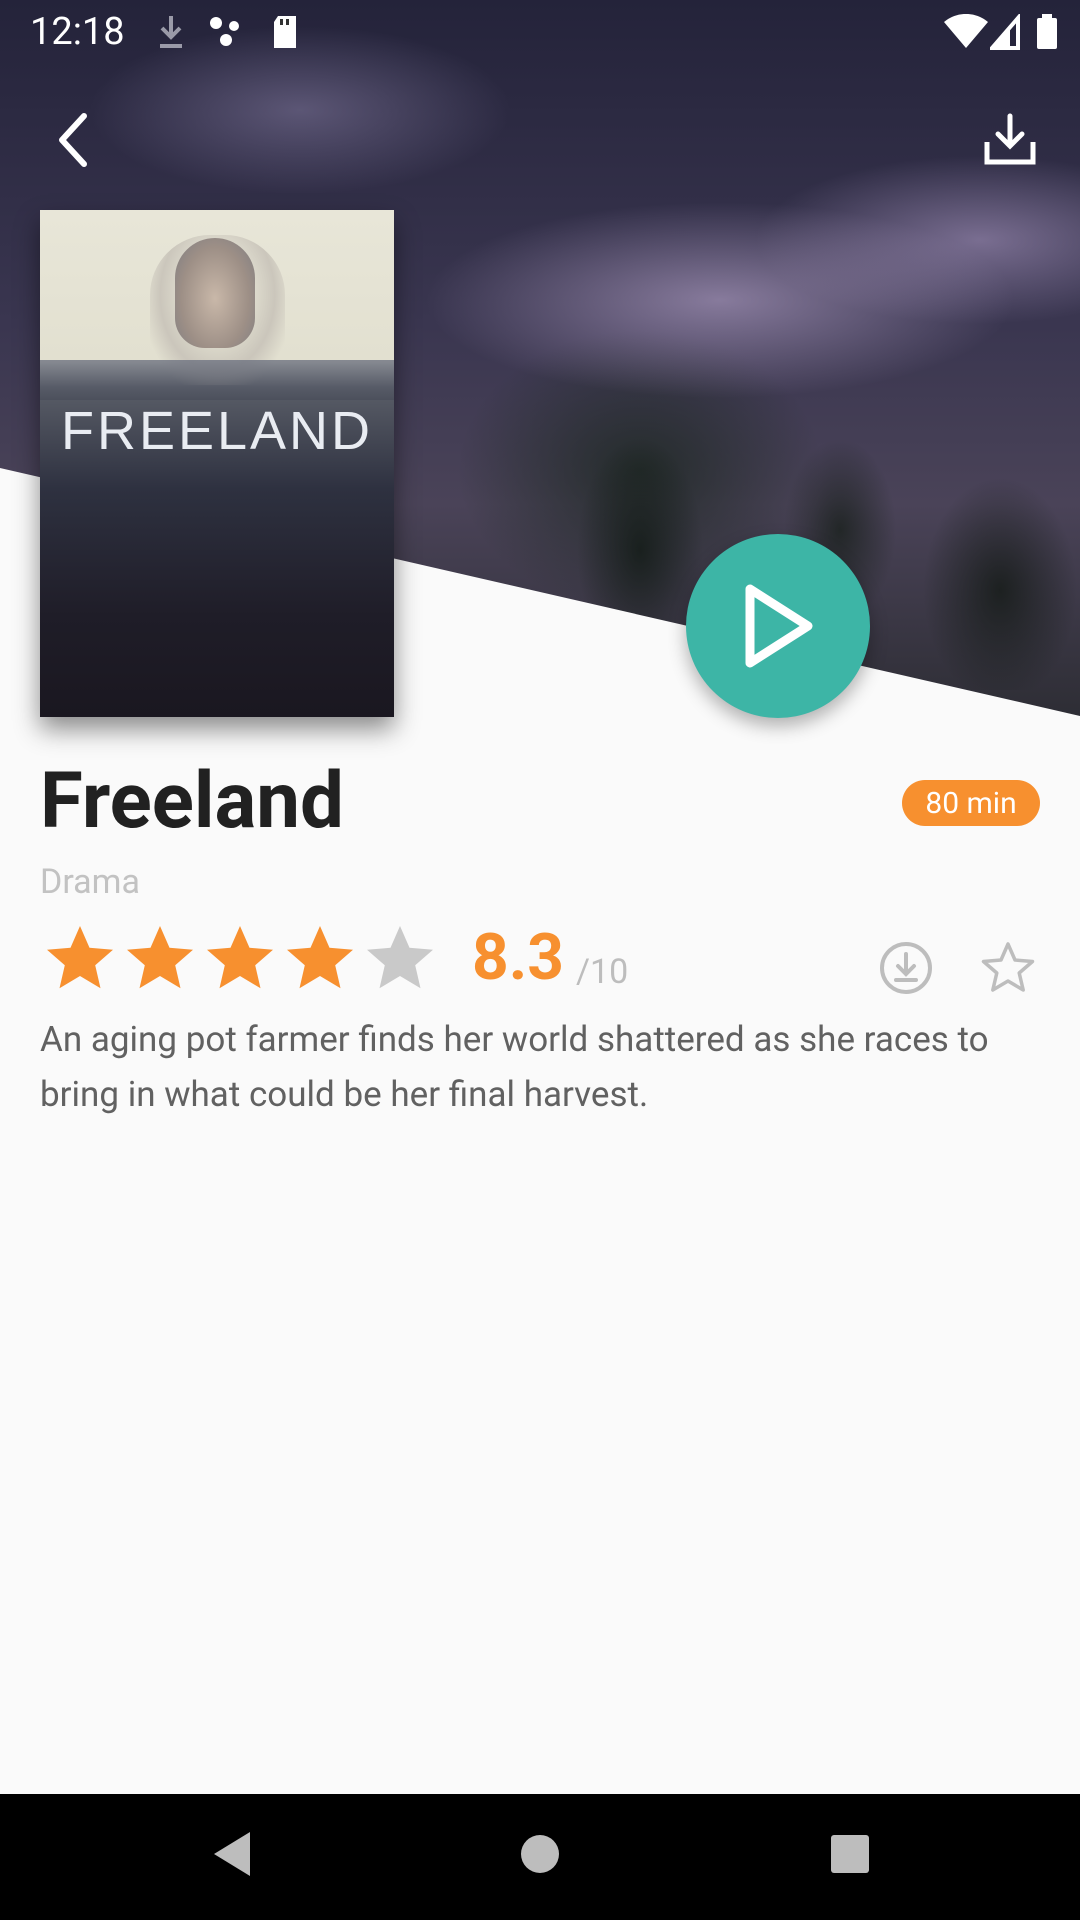  I want to click on status-time: 12:18, so click(77, 32).